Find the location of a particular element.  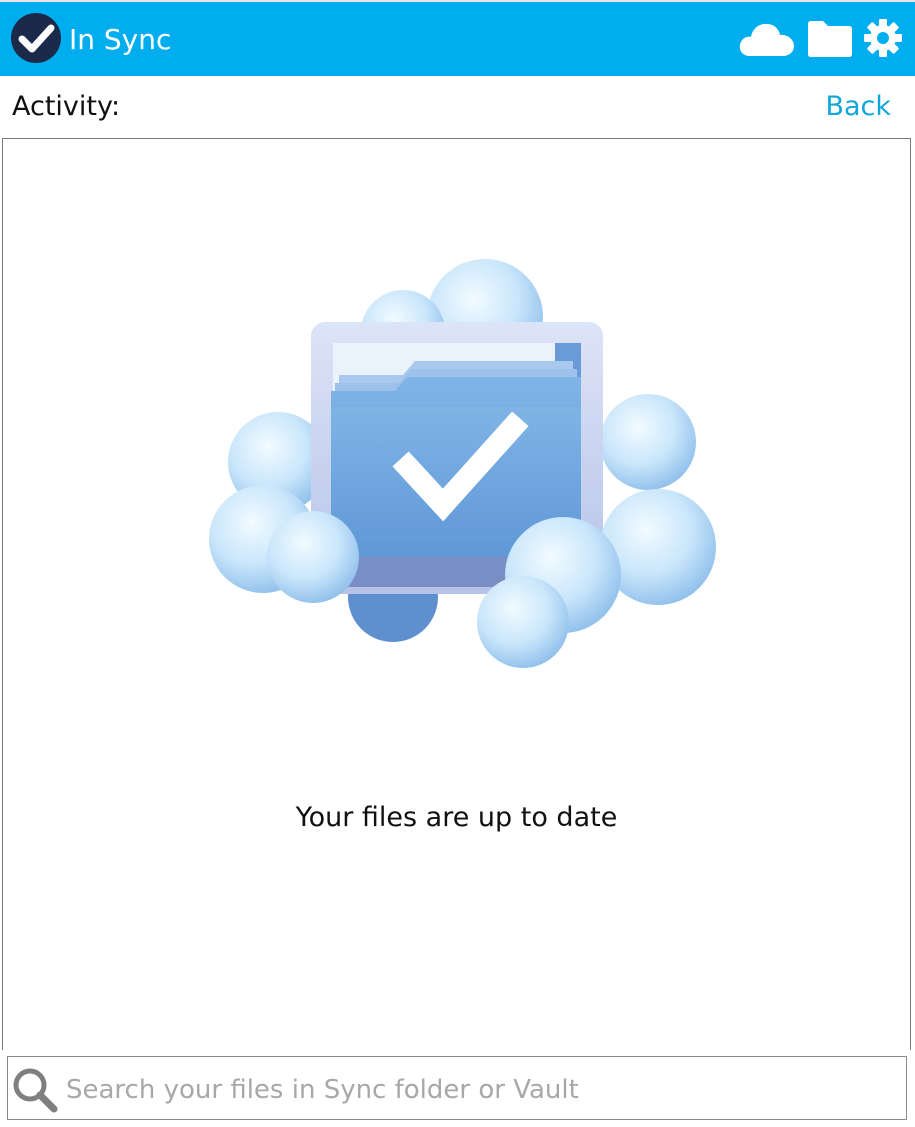

search-box is located at coordinates (457, 1088).